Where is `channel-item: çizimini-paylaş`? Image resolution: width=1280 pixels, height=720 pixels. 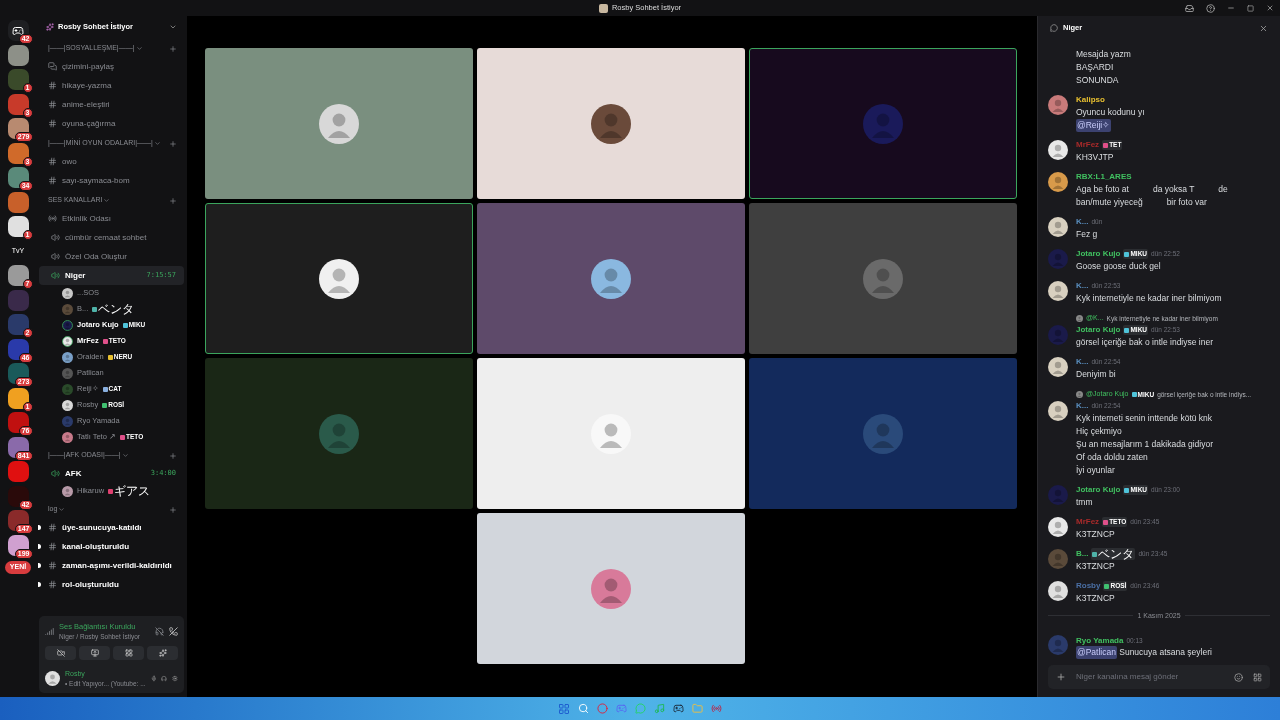 channel-item: çizimini-paylaş is located at coordinates (111, 66).